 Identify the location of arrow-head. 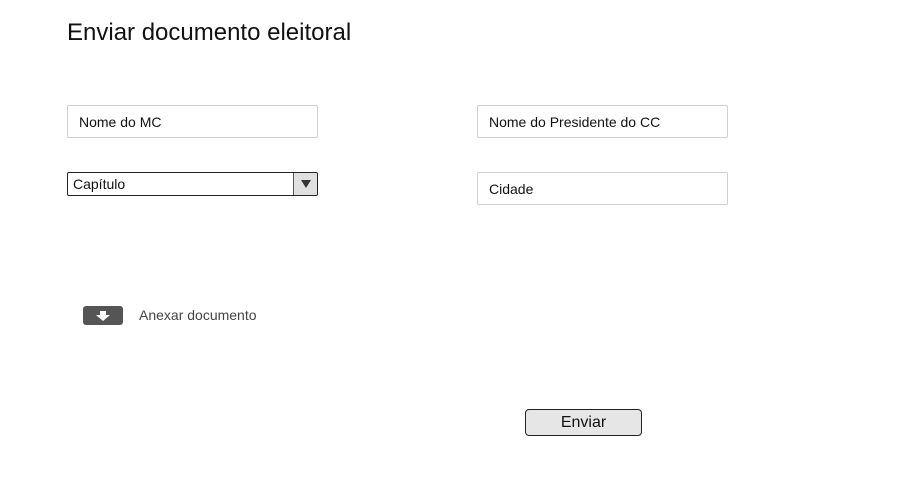
(103, 317).